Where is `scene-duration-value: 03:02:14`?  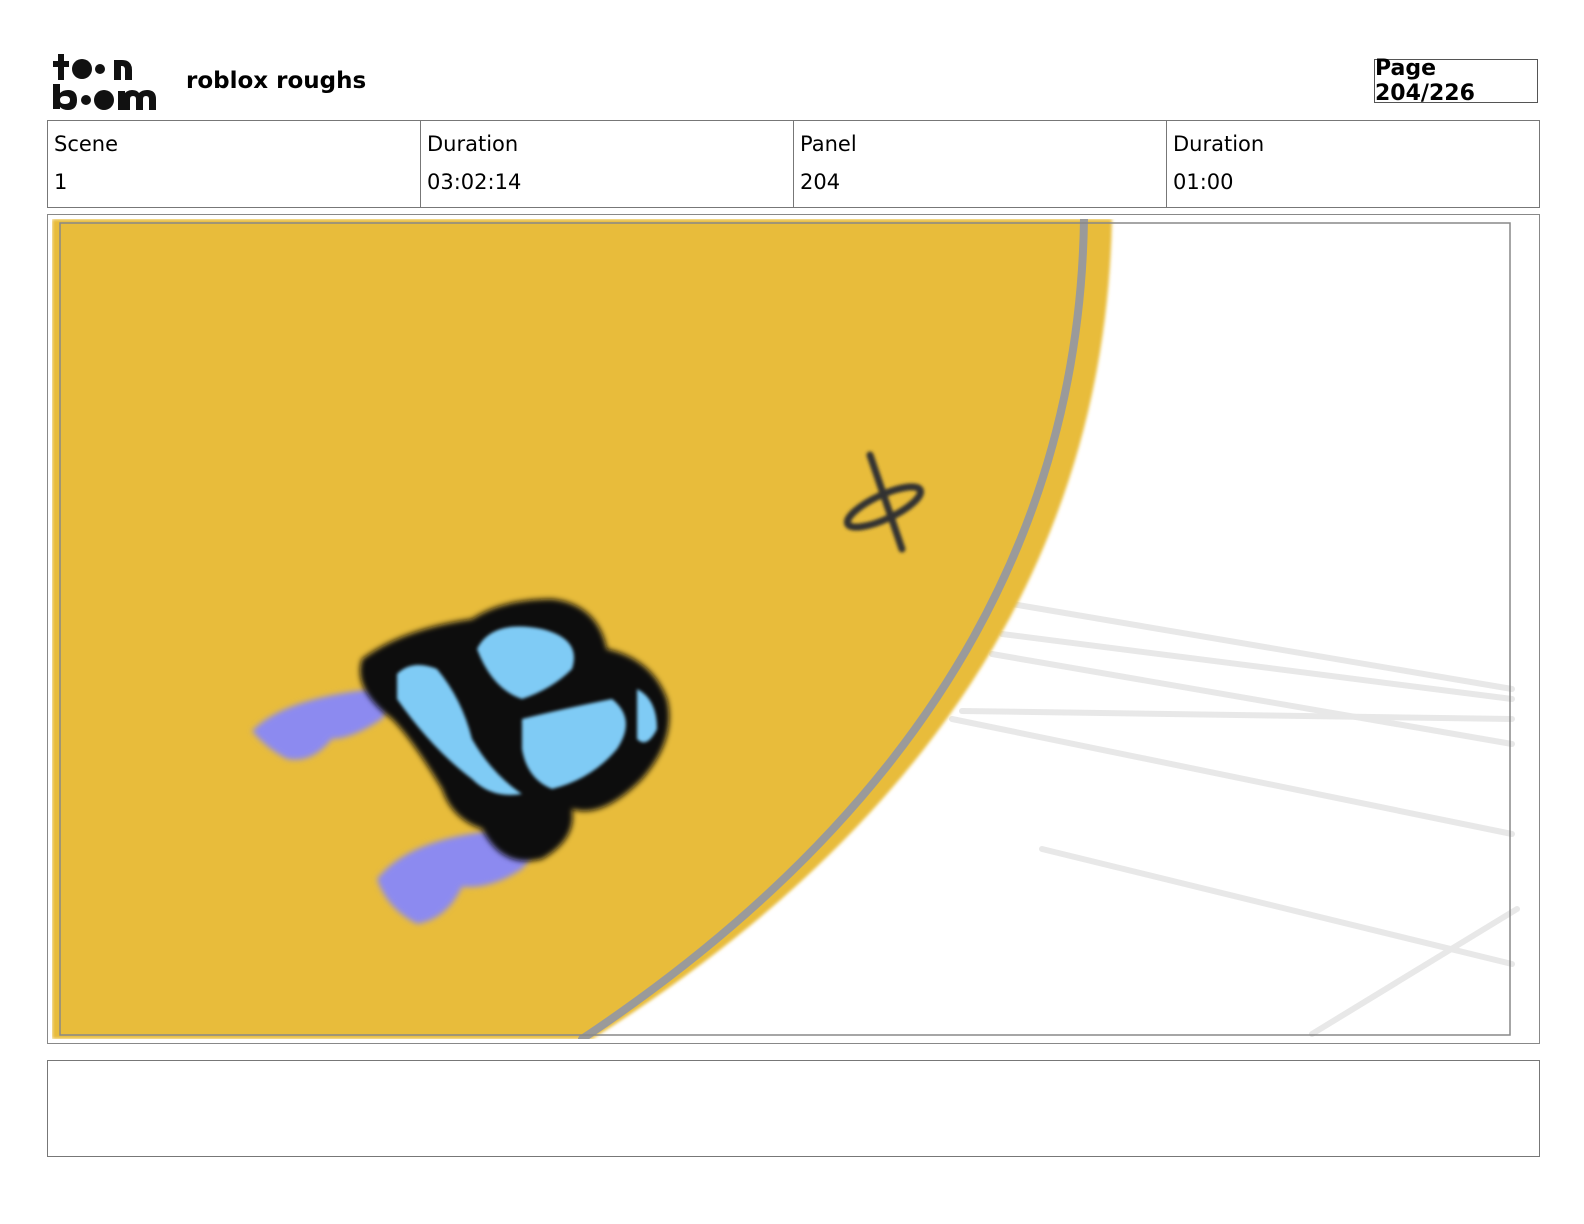
scene-duration-value: 03:02:14 is located at coordinates (474, 182).